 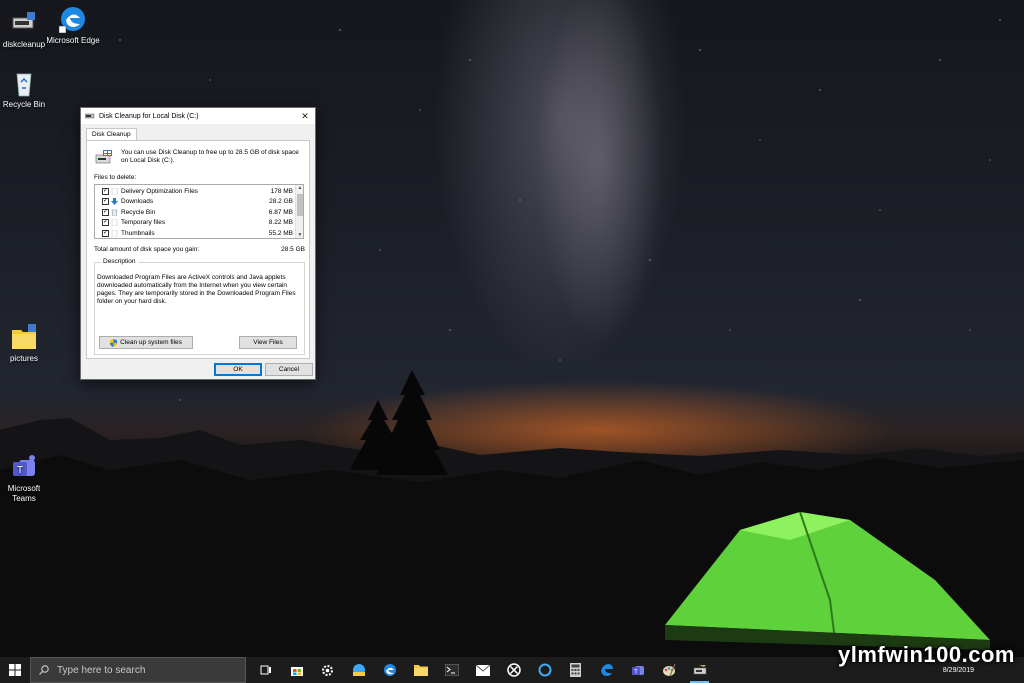 I want to click on watermark-text: ylmfwin100.com, so click(x=926, y=654).